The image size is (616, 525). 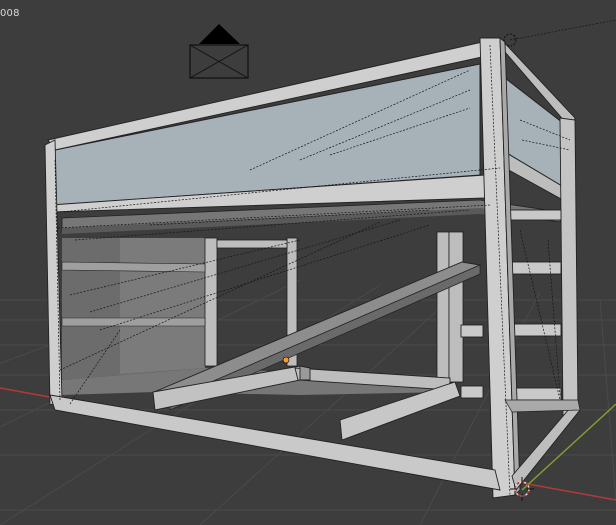 What do you see at coordinates (542, 406) in the screenshot?
I see `bottom-back-rail` at bounding box center [542, 406].